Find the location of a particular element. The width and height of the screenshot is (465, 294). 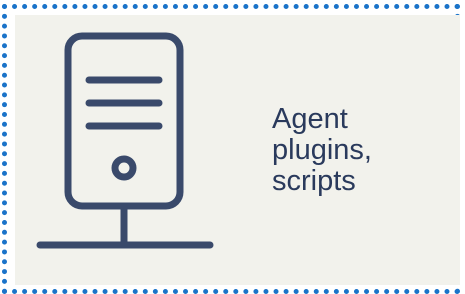

server-power-button is located at coordinates (124, 168).